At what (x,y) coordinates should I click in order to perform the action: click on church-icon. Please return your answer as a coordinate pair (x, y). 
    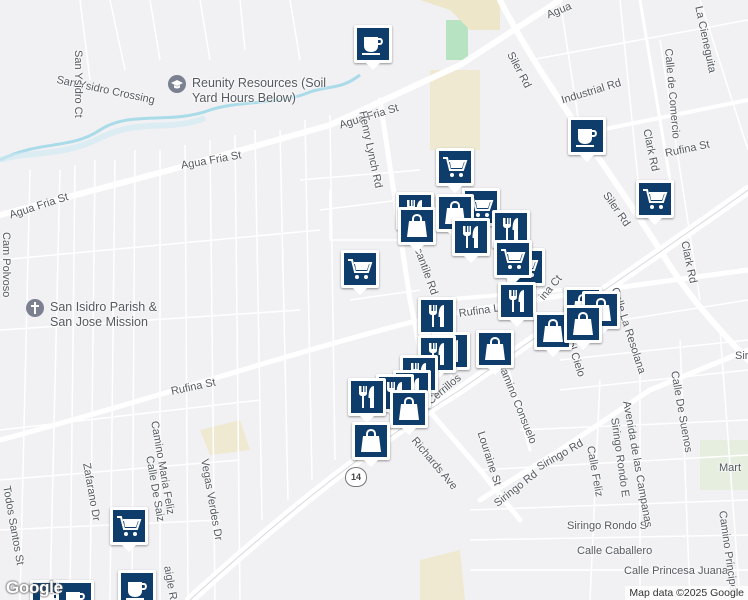
    Looking at the image, I should click on (35, 310).